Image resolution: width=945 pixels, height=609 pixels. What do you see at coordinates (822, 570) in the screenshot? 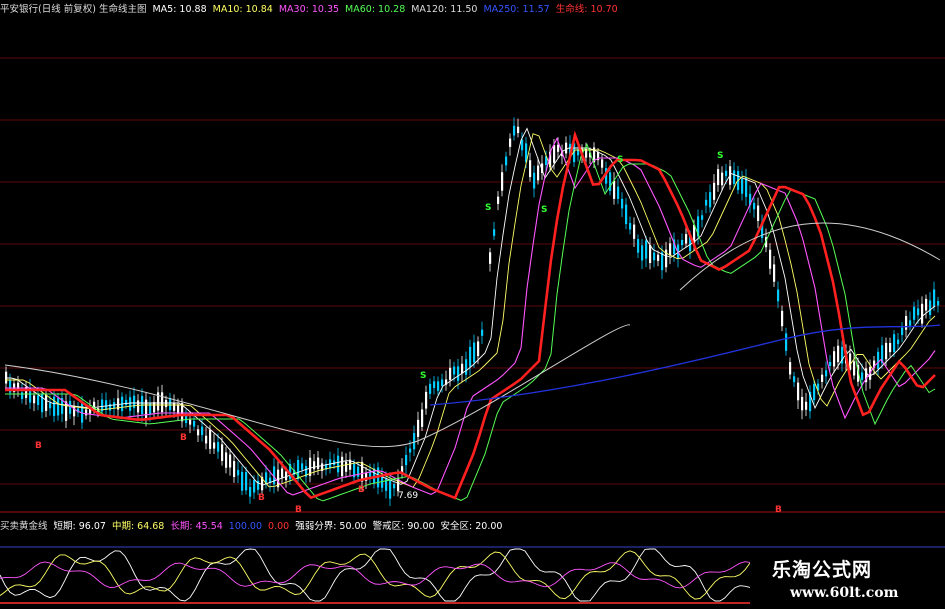
I see `watermark-title: 乐淘公式网` at bounding box center [822, 570].